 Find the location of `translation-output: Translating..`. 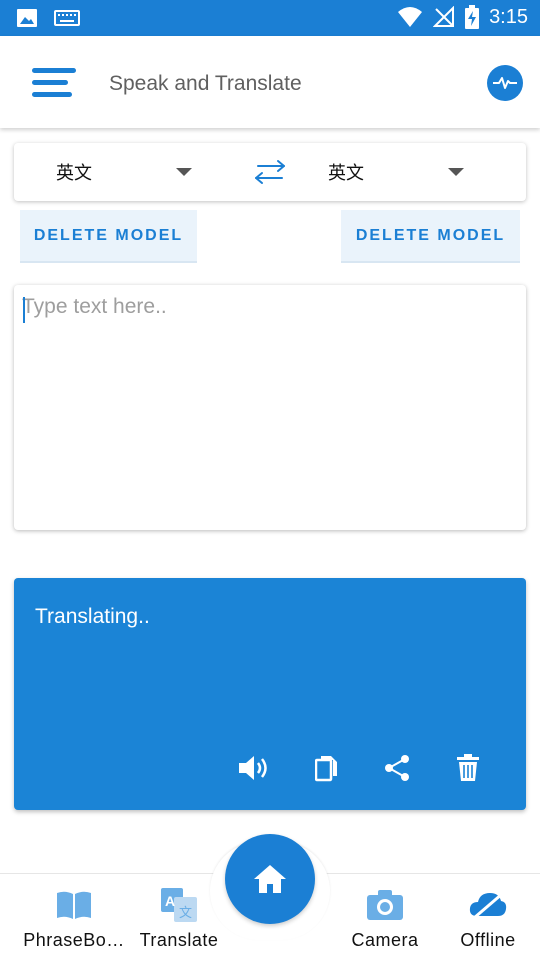

translation-output: Translating.. is located at coordinates (92, 616).